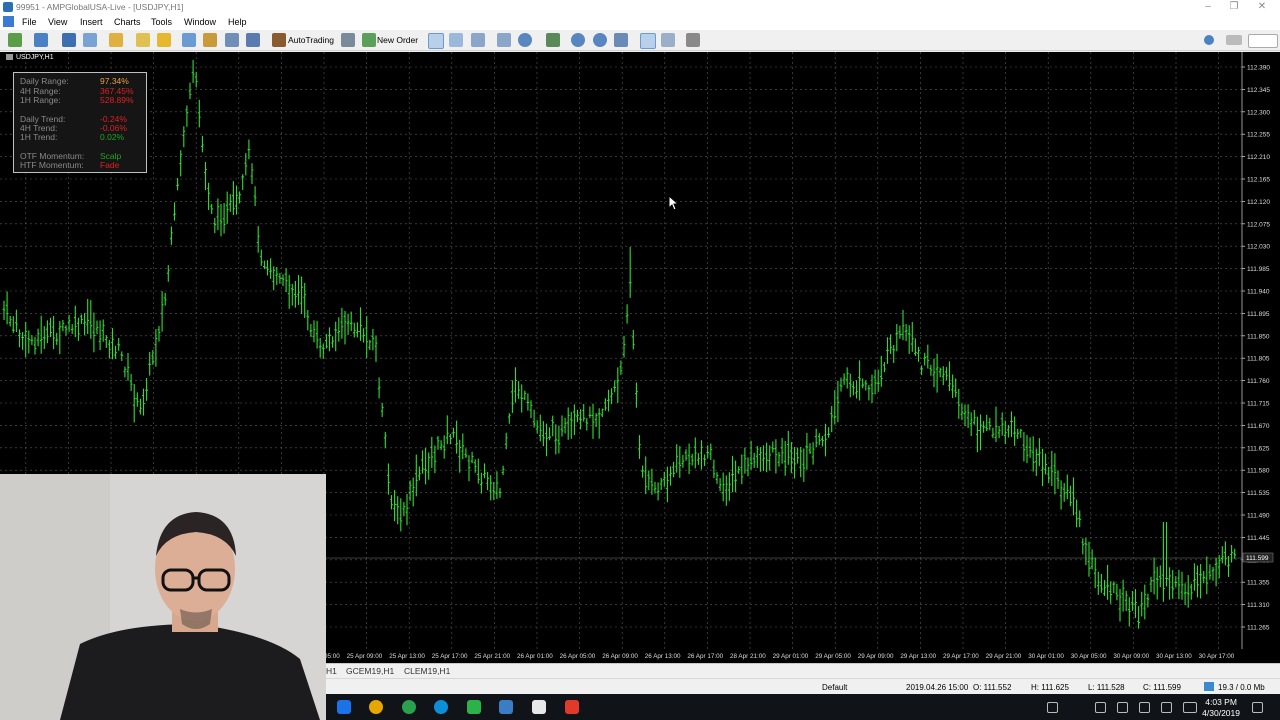 The image size is (1280, 720). I want to click on tab-gcem19: GCEM19,H1, so click(370, 671).